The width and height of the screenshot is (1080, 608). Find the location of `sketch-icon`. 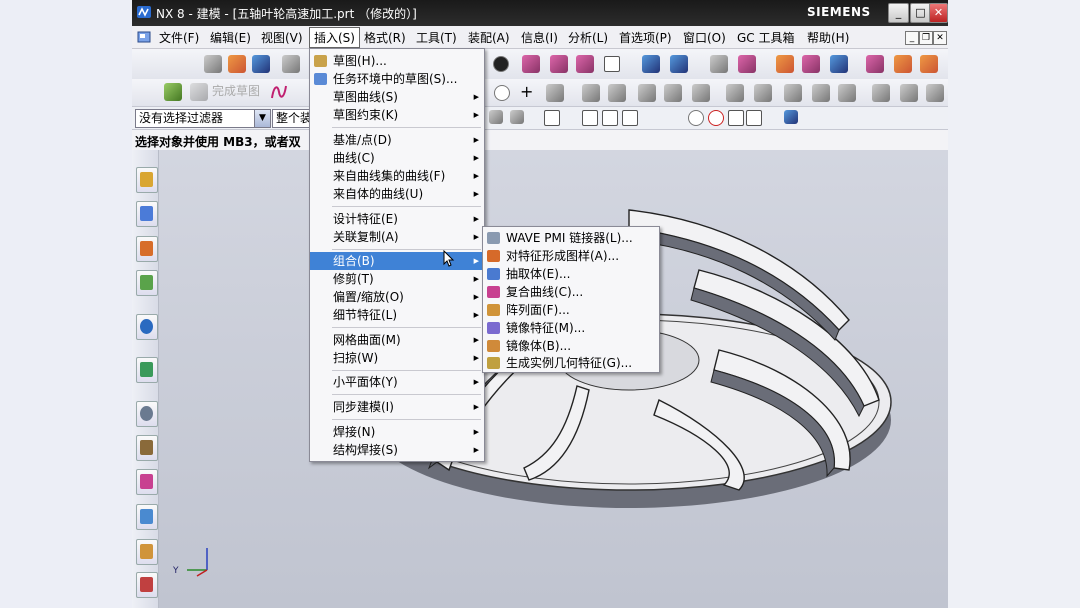

sketch-icon is located at coordinates (173, 92).